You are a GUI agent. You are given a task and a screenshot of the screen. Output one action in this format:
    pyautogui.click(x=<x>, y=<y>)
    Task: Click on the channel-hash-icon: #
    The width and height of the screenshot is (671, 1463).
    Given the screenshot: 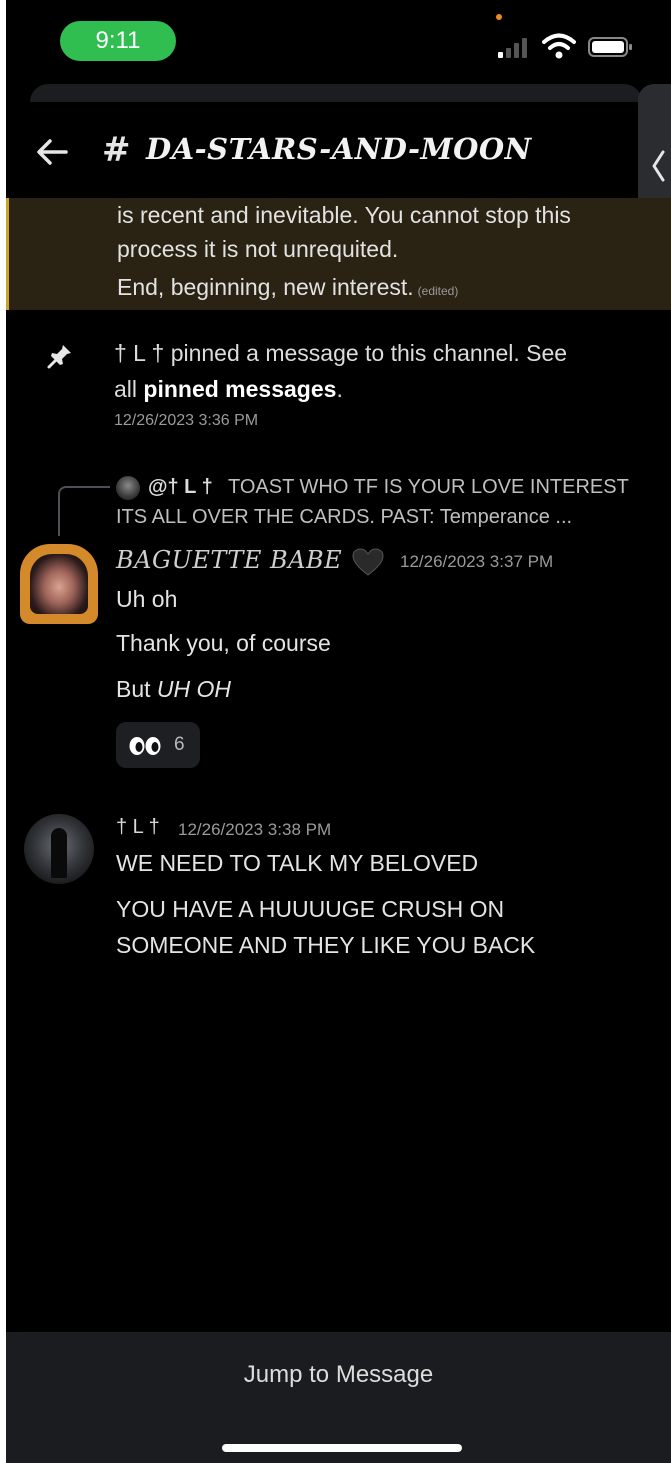 What is the action you would take?
    pyautogui.click(x=116, y=150)
    